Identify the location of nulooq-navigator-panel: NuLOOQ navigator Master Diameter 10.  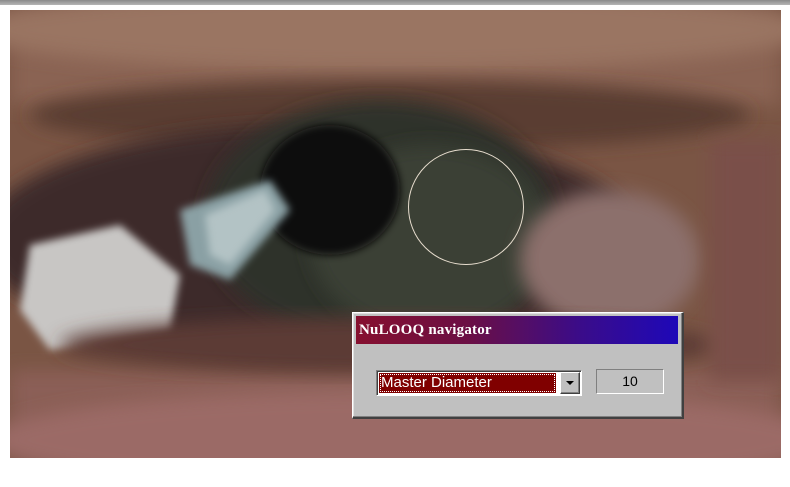
(518, 365).